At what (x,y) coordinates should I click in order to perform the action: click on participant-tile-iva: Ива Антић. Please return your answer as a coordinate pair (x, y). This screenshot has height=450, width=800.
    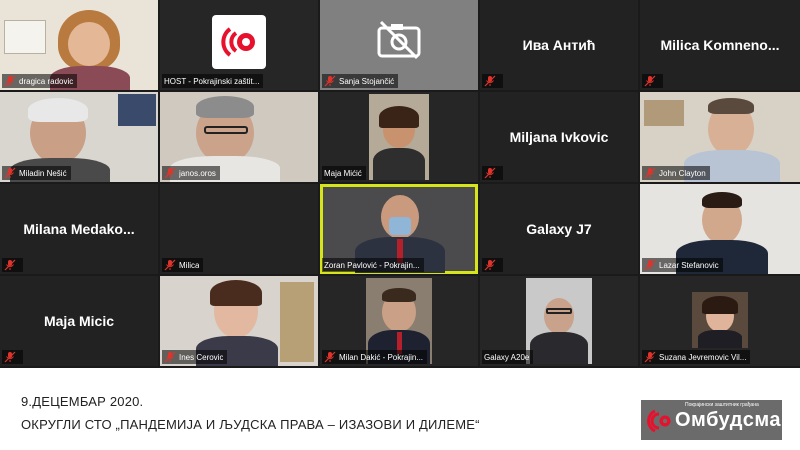
    Looking at the image, I should click on (559, 45).